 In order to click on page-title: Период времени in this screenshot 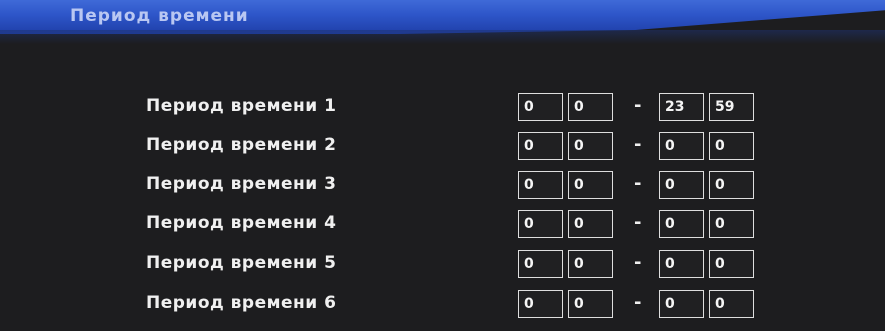, I will do `click(159, 16)`.